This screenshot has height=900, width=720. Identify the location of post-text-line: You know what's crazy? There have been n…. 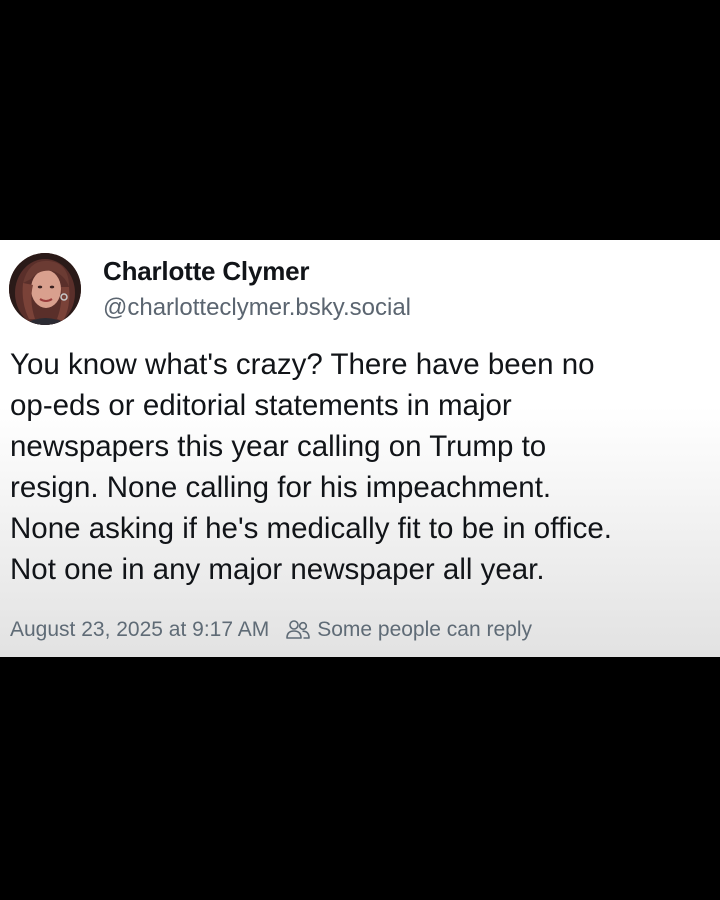
(302, 364).